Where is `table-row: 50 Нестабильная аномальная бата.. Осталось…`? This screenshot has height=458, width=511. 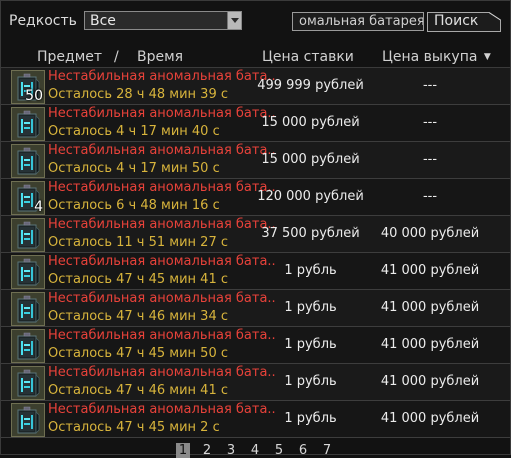
table-row: 50 Нестабильная аномальная бата.. Осталось… is located at coordinates (255, 86).